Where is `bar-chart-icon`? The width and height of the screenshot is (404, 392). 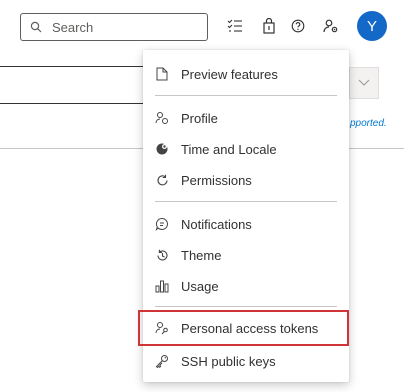 bar-chart-icon is located at coordinates (162, 286).